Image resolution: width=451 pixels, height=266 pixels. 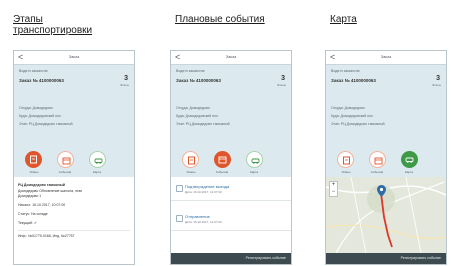 I want to click on stage-description: Домодедово Обновление шалона, этап, so click(x=50, y=191).